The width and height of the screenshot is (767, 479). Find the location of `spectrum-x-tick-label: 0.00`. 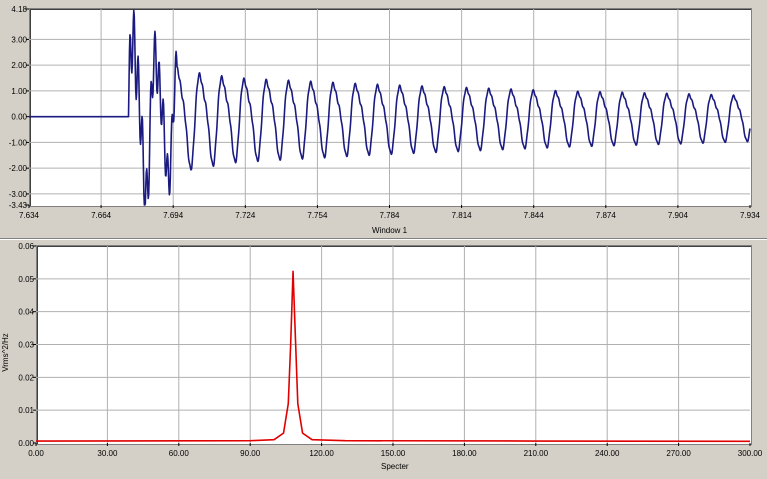

spectrum-x-tick-label: 0.00 is located at coordinates (36, 453).